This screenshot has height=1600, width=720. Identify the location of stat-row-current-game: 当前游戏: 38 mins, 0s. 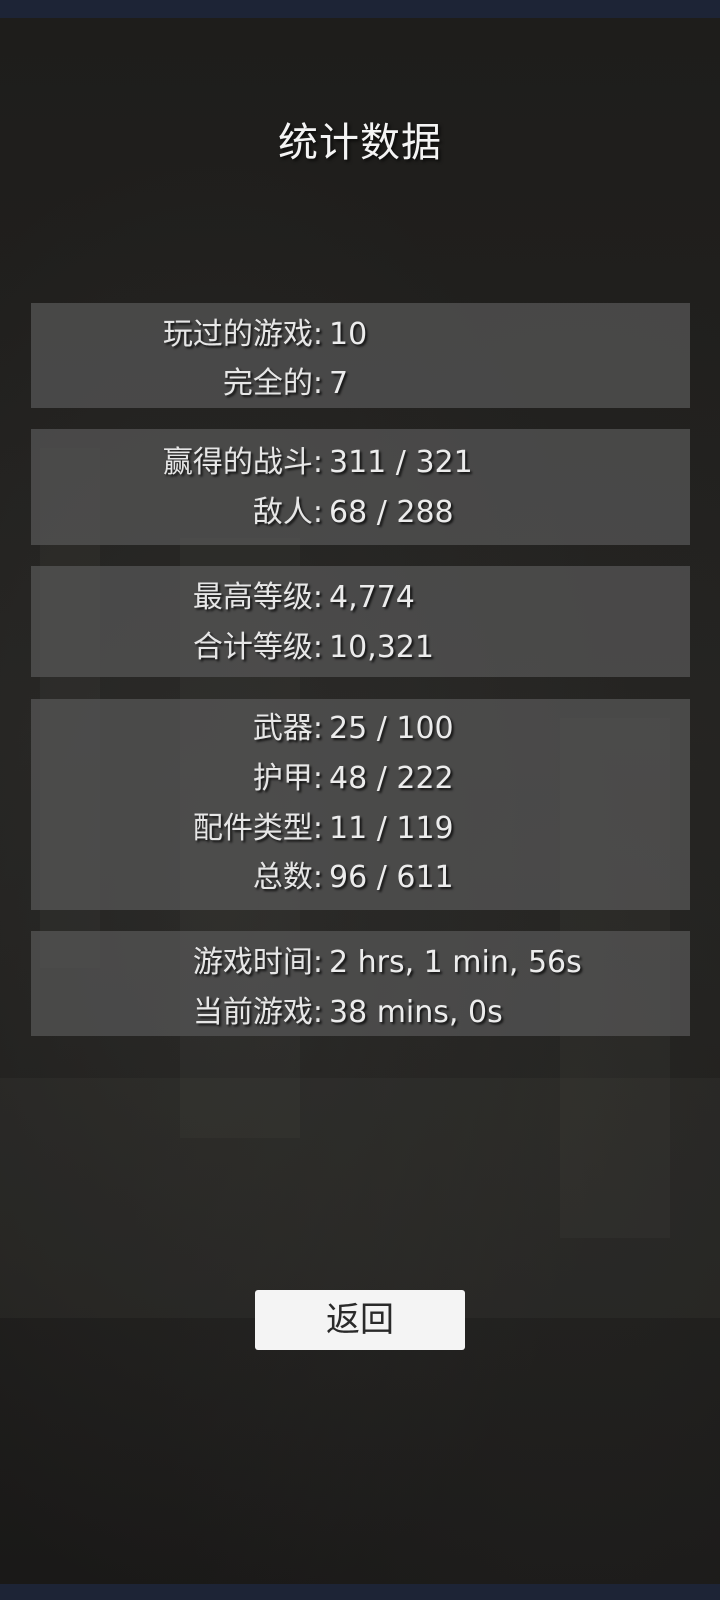
(360, 1013).